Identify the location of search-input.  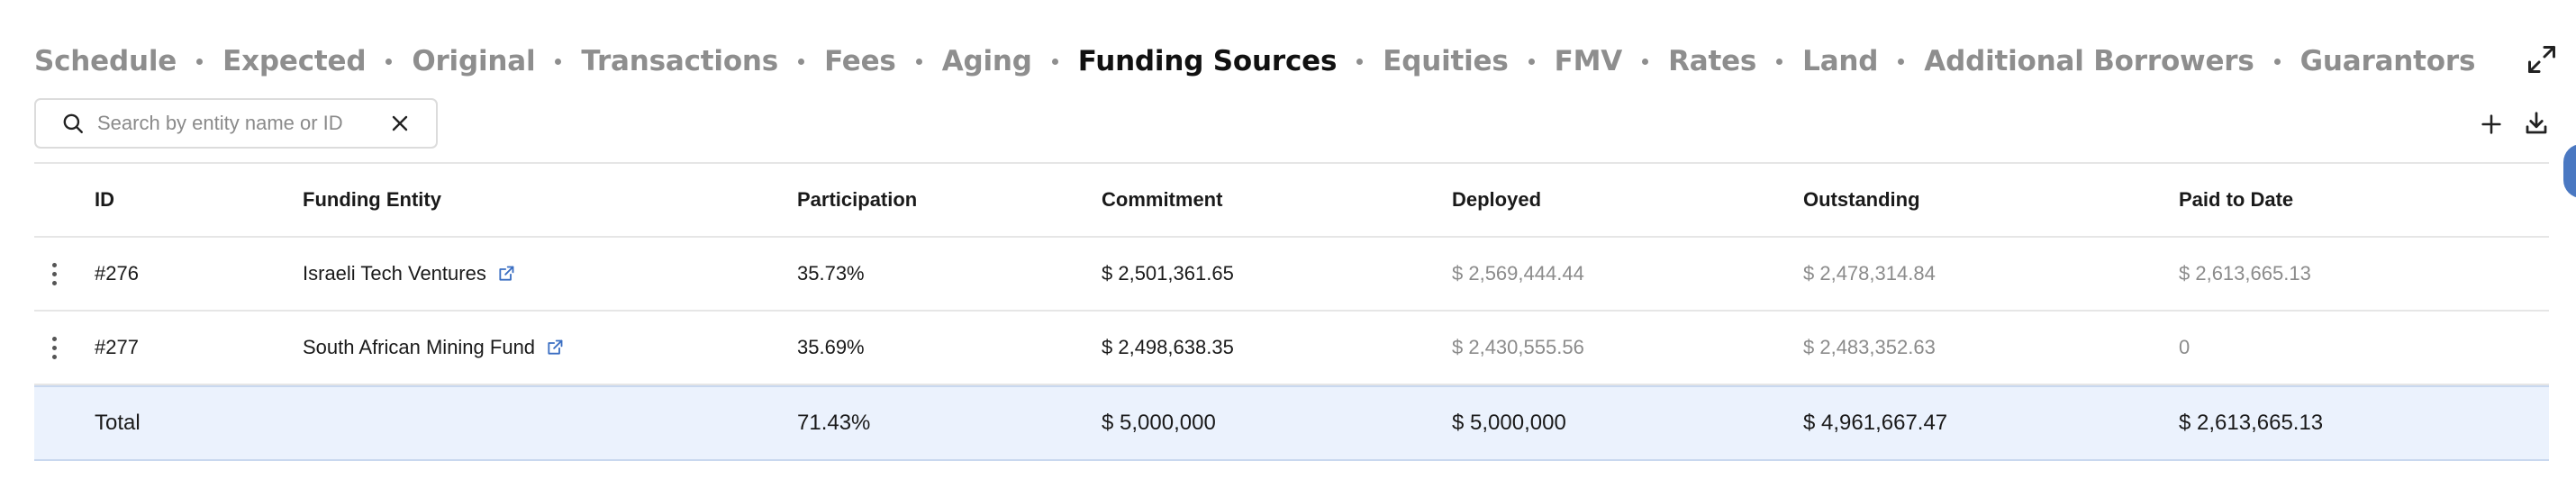
(243, 123).